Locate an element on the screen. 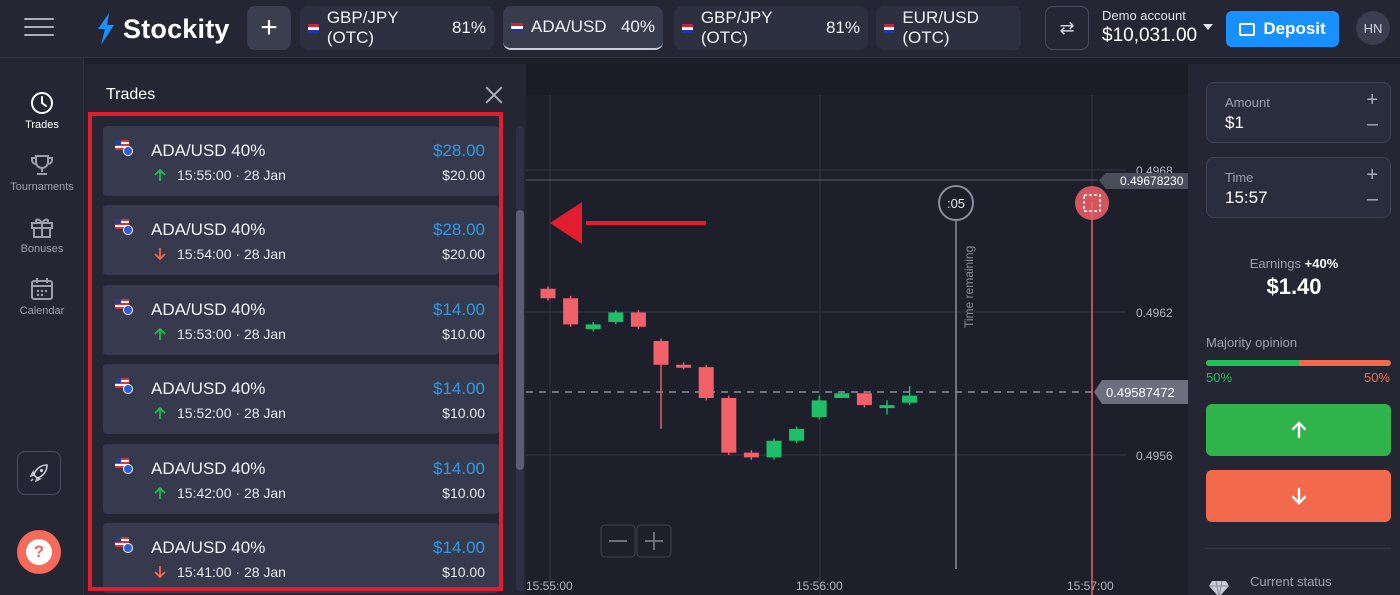 This screenshot has height=595, width=1400. rocket-button is located at coordinates (39, 473).